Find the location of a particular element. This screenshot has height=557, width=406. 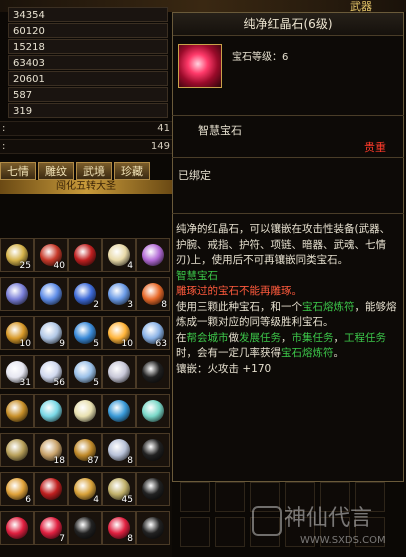

inventory-slot: 25 is located at coordinates (17, 255).